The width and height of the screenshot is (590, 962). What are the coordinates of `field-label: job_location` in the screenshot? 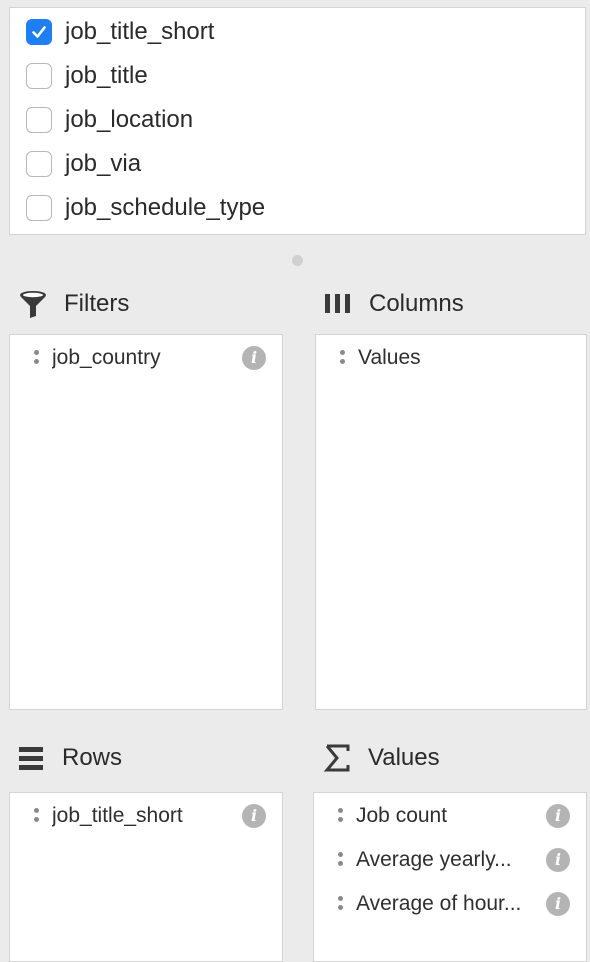 It's located at (129, 119).